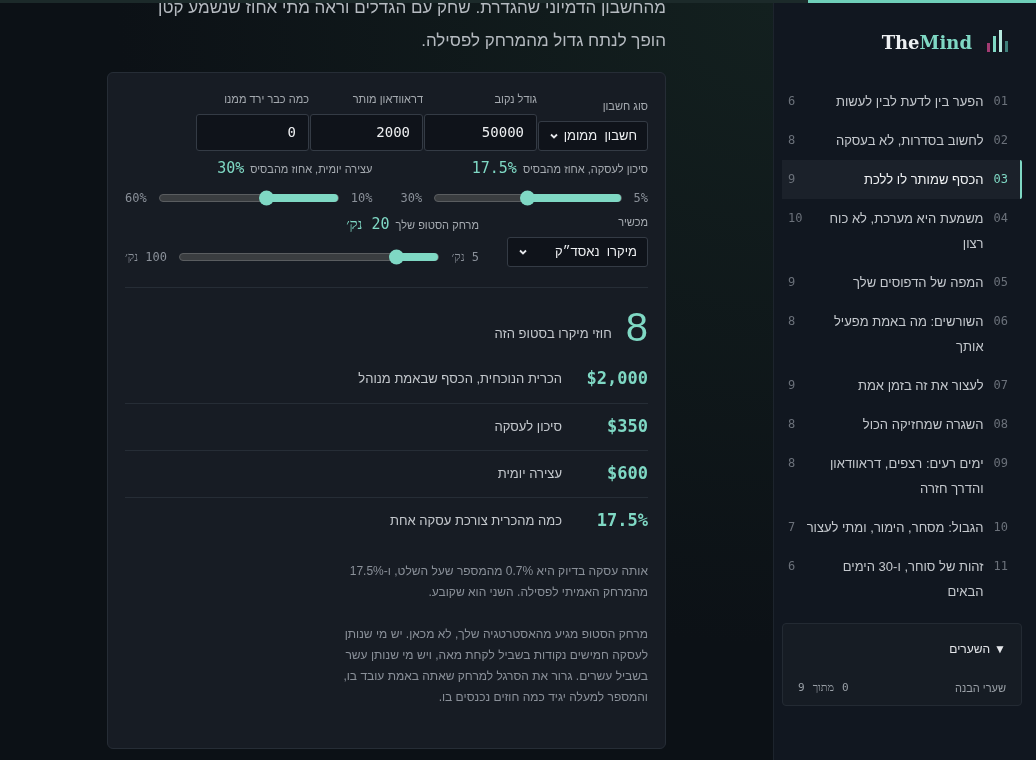 This screenshot has width=1036, height=760. I want to click on chapter-number: 10, so click(1000, 527).